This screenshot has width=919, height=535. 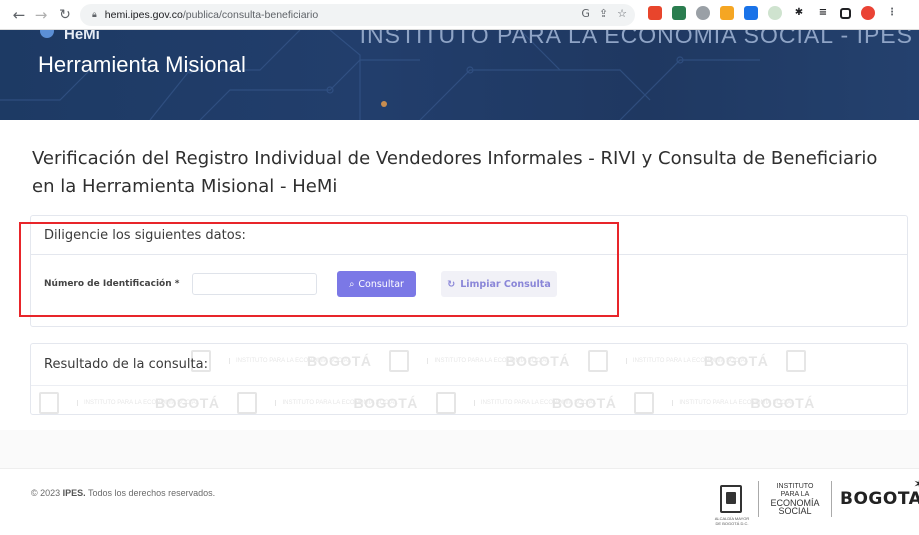 What do you see at coordinates (795, 490) in the screenshot?
I see `ipes-logo-line1: INSTITUTO PARA LA` at bounding box center [795, 490].